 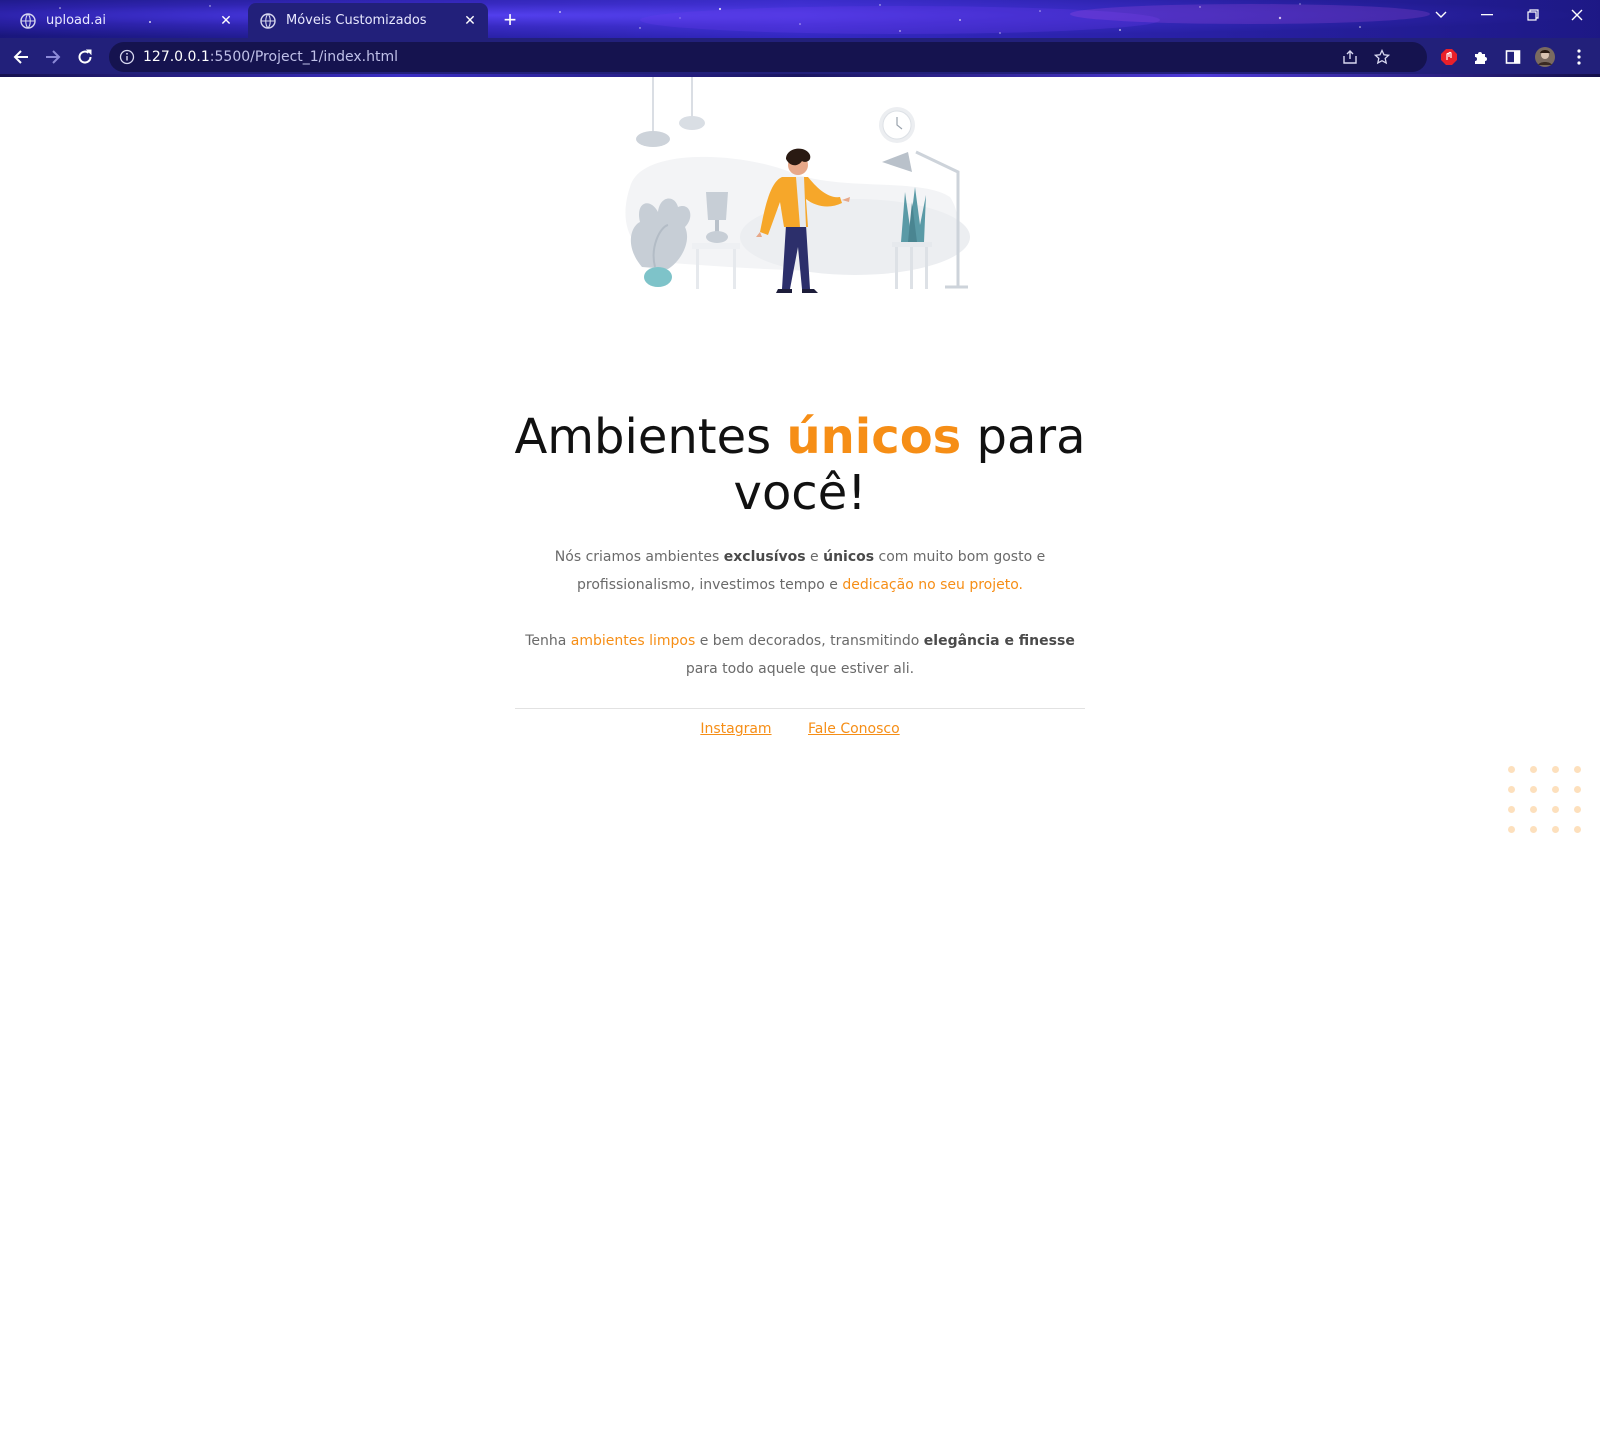 I want to click on contact-link: Fale Conosco, so click(x=854, y=729).